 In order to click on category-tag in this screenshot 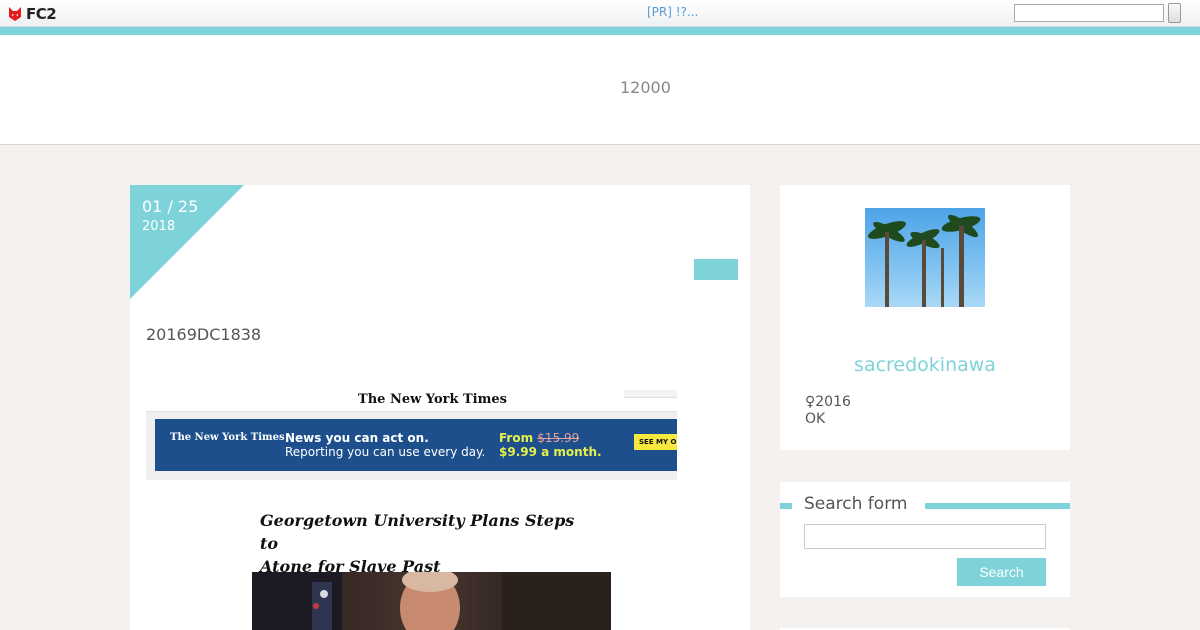, I will do `click(716, 269)`.